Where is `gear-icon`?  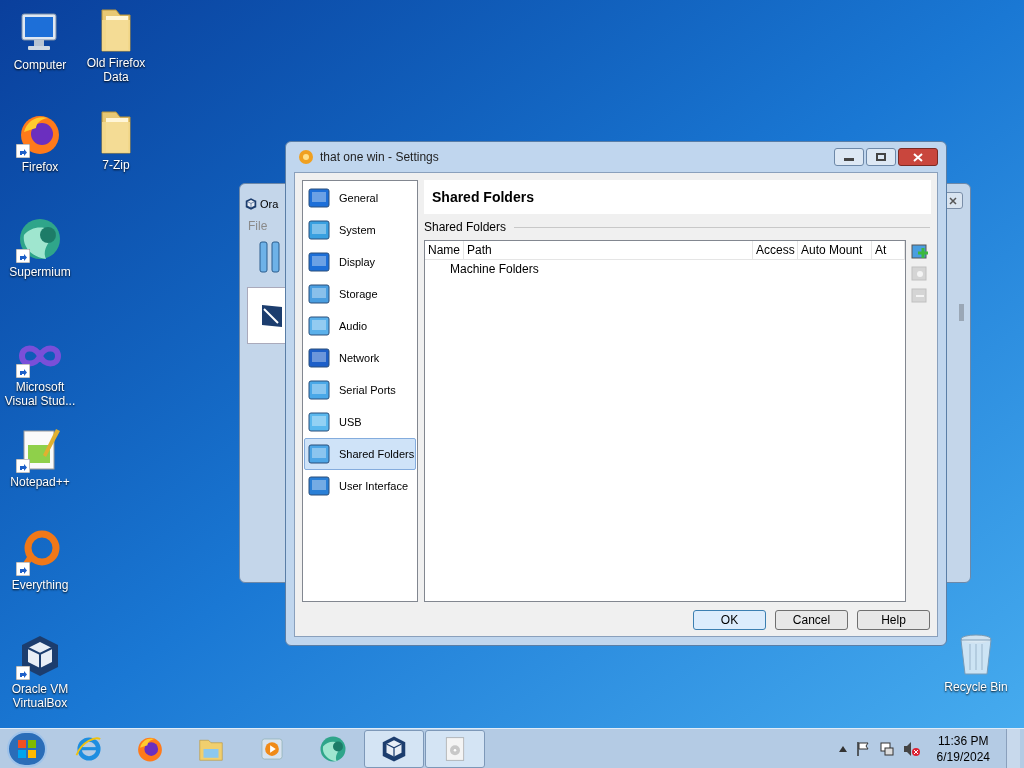
gear-icon is located at coordinates (306, 157).